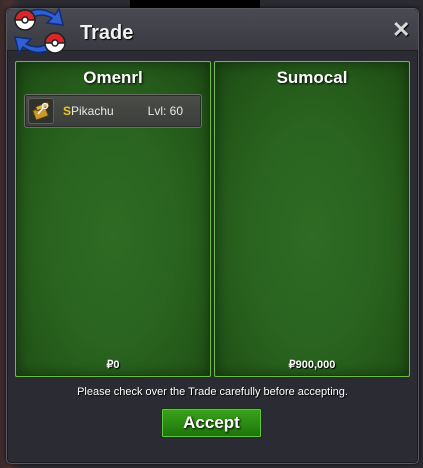 The width and height of the screenshot is (423, 468). Describe the element at coordinates (67, 111) in the screenshot. I see `shiny-badge: S` at that location.